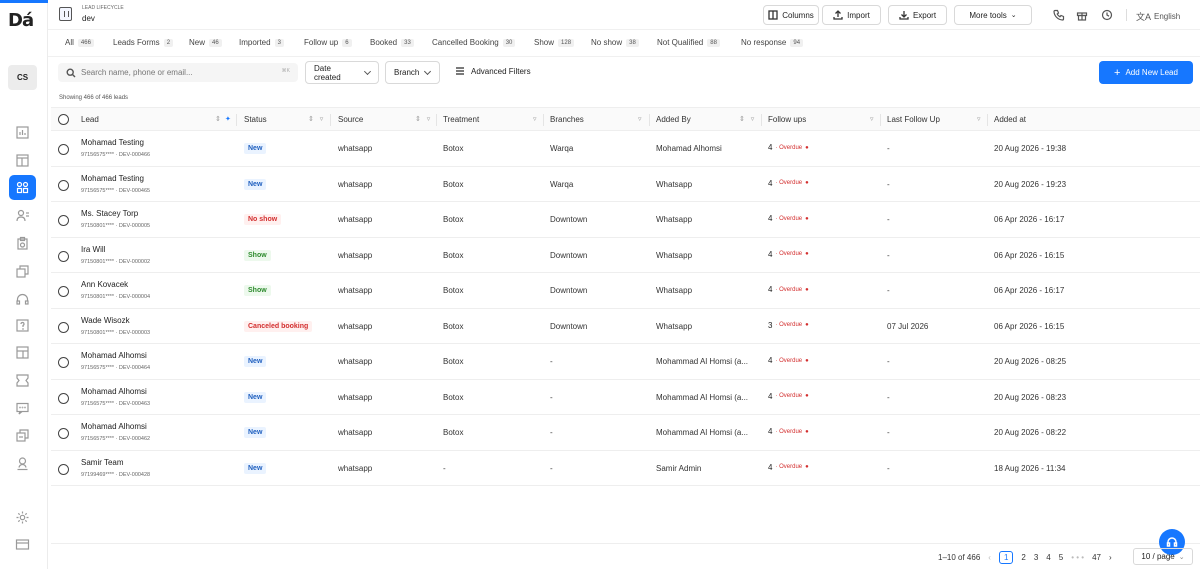  Describe the element at coordinates (219, 119) in the screenshot. I see `sort-icon: ⇕` at that location.